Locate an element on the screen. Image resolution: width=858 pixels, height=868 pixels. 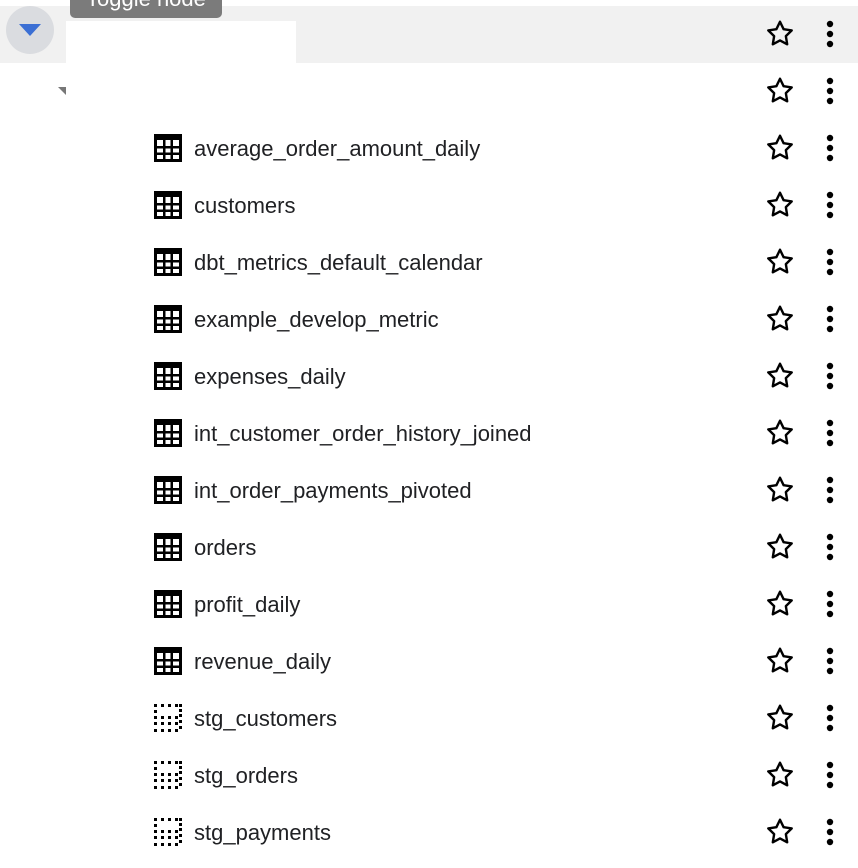
table-row-expenses_daily: expenses_daily is located at coordinates (429, 376).